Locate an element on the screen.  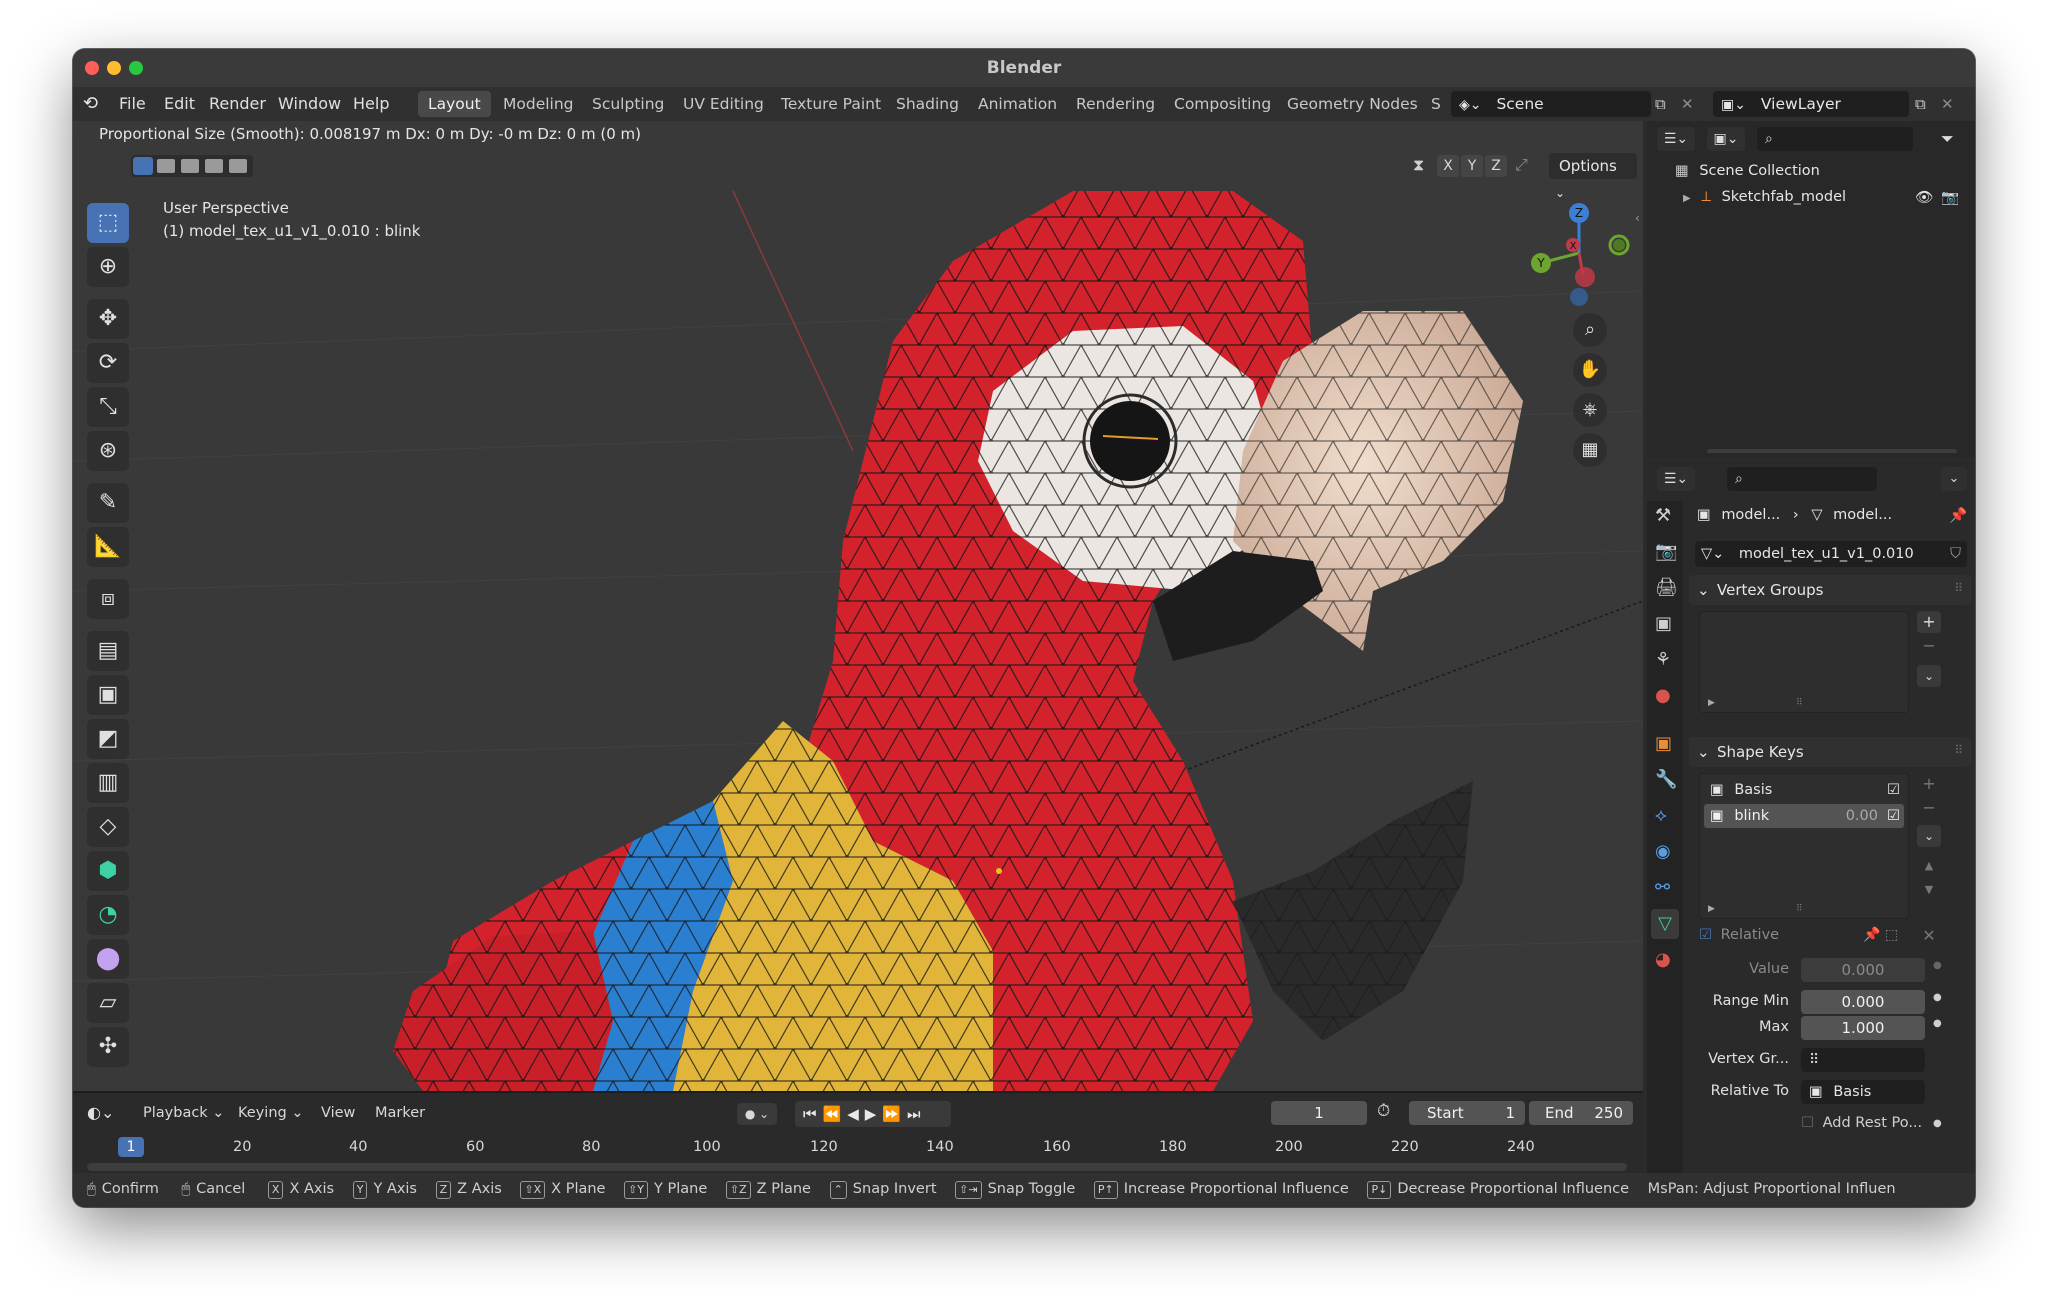
shape-key-value: 0.00 is located at coordinates (1862, 816).